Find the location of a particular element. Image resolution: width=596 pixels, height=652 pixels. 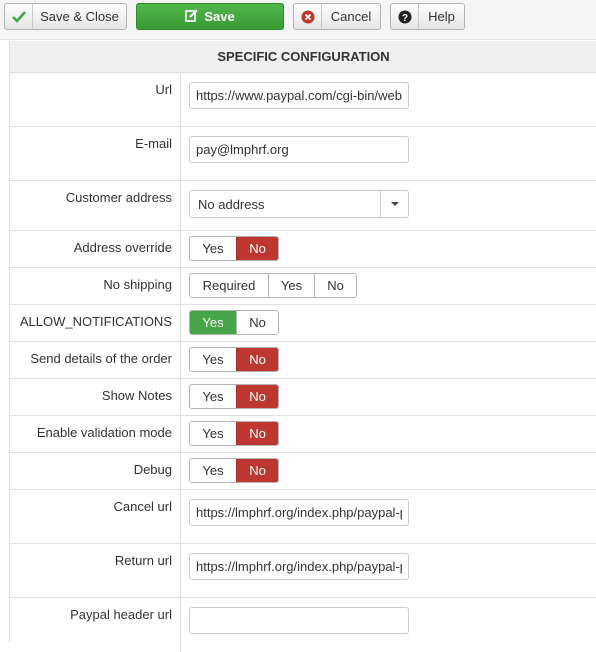

no-shipping-row: No shipping Required Yes No is located at coordinates (303, 286).